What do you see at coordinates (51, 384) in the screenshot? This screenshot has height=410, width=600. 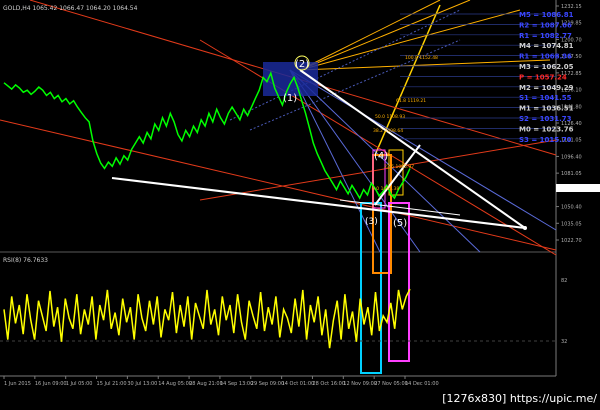 I see `x-tick-label: 16 Jun 09:00` at bounding box center [51, 384].